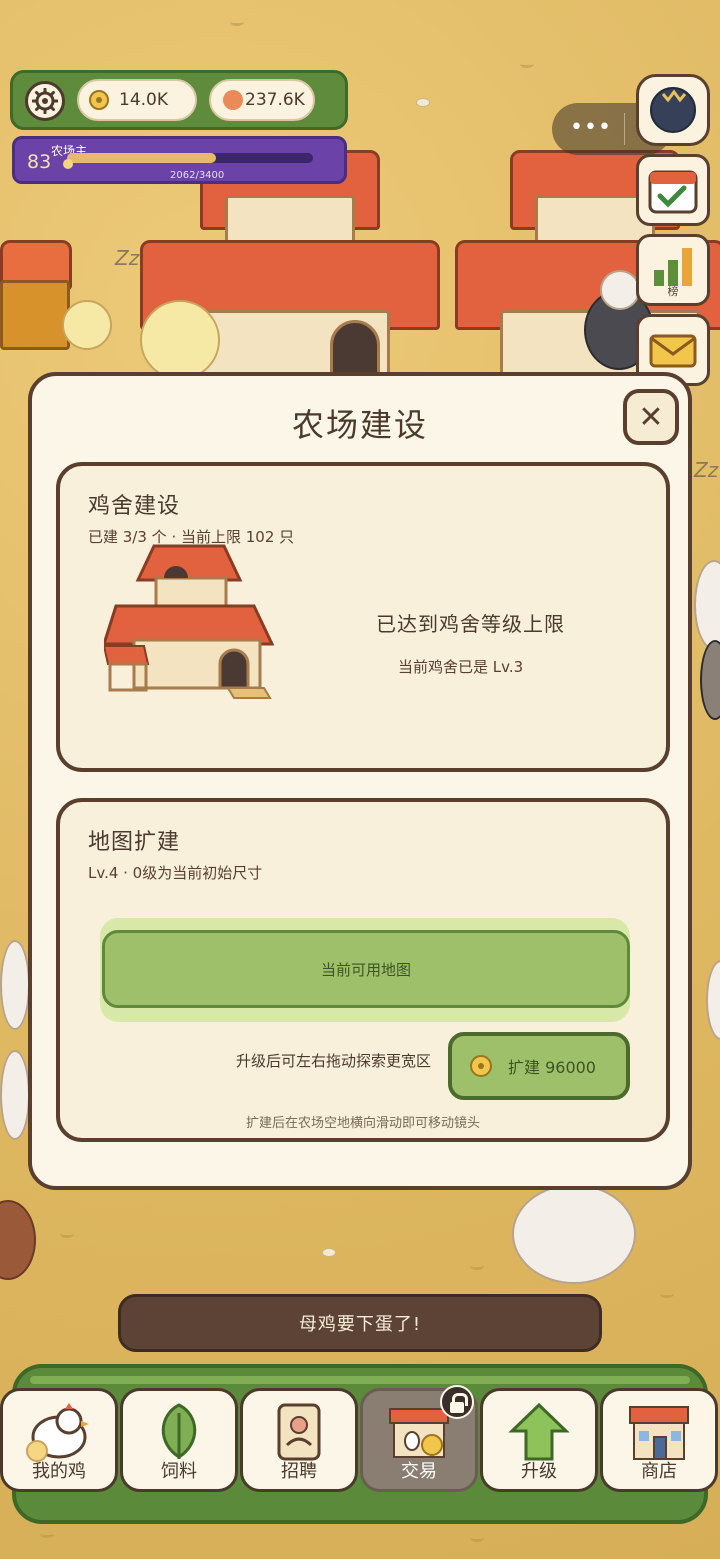 This screenshot has width=720, height=1559. What do you see at coordinates (179, 1471) in the screenshot?
I see `nav-label: 饲料` at bounding box center [179, 1471].